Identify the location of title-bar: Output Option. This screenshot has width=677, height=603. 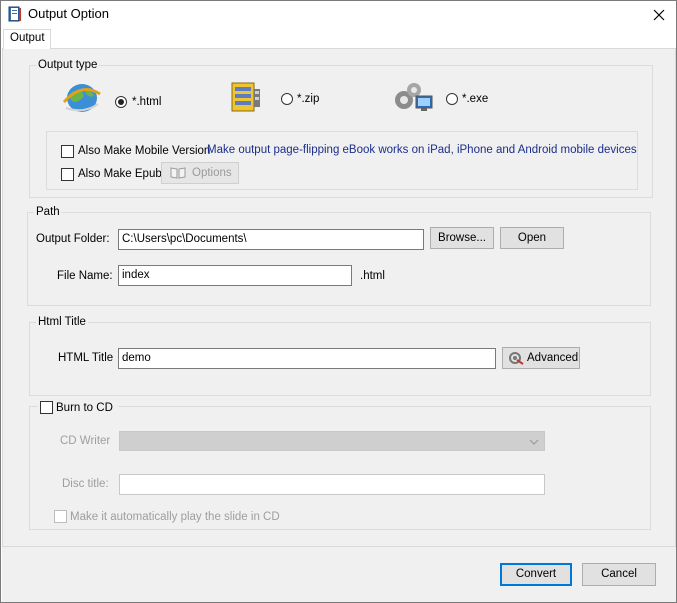
(338, 15).